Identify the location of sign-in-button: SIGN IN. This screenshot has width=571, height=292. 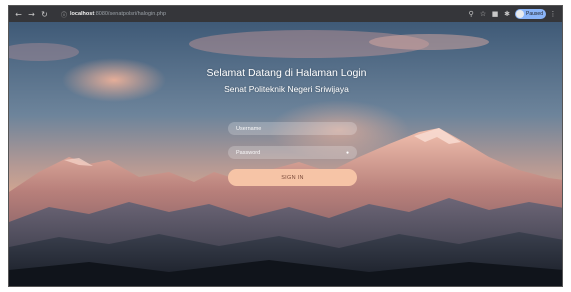
(292, 177).